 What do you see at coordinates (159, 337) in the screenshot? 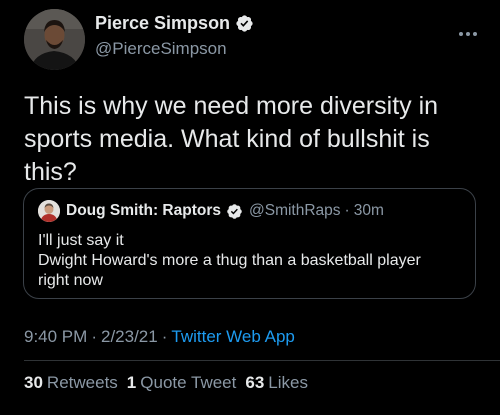
I see `tweet-metadata: 9:40 PM · 2/23/21 · Twitter Web App` at bounding box center [159, 337].